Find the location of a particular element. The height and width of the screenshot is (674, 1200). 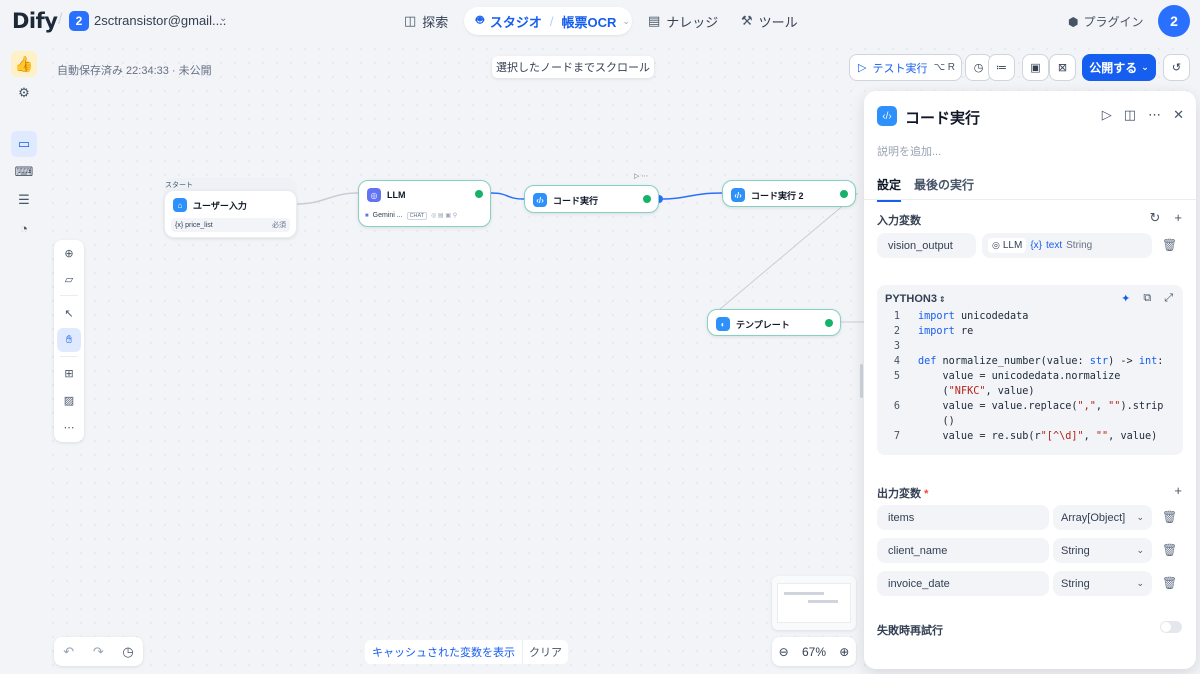

line-number: 7 is located at coordinates (896, 436).